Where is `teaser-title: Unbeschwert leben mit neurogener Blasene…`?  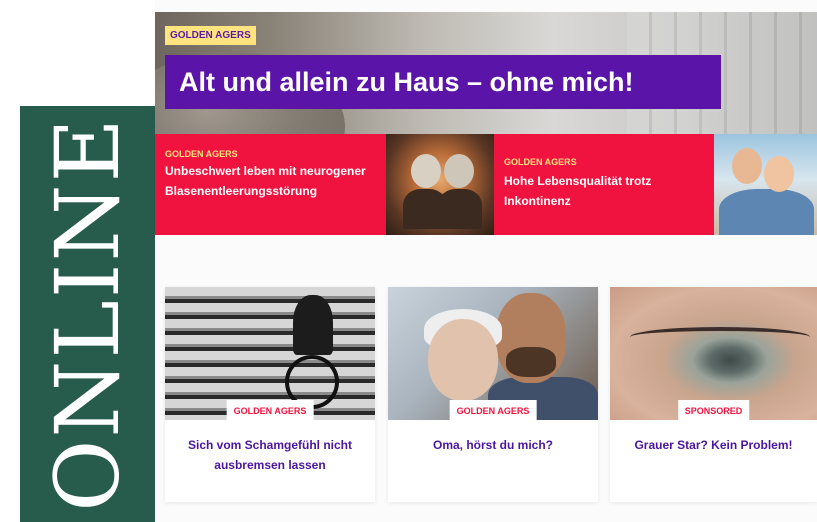 teaser-title: Unbeschwert leben mit neurogener Blasene… is located at coordinates (272, 181).